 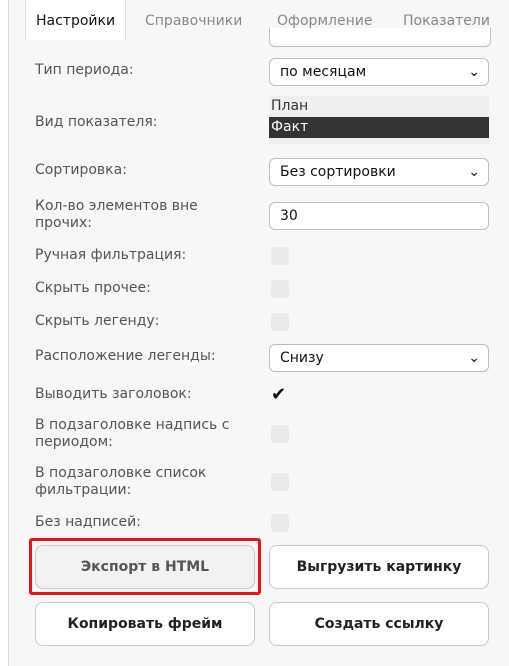 I want to click on no-labels-checkbox, so click(x=280, y=523).